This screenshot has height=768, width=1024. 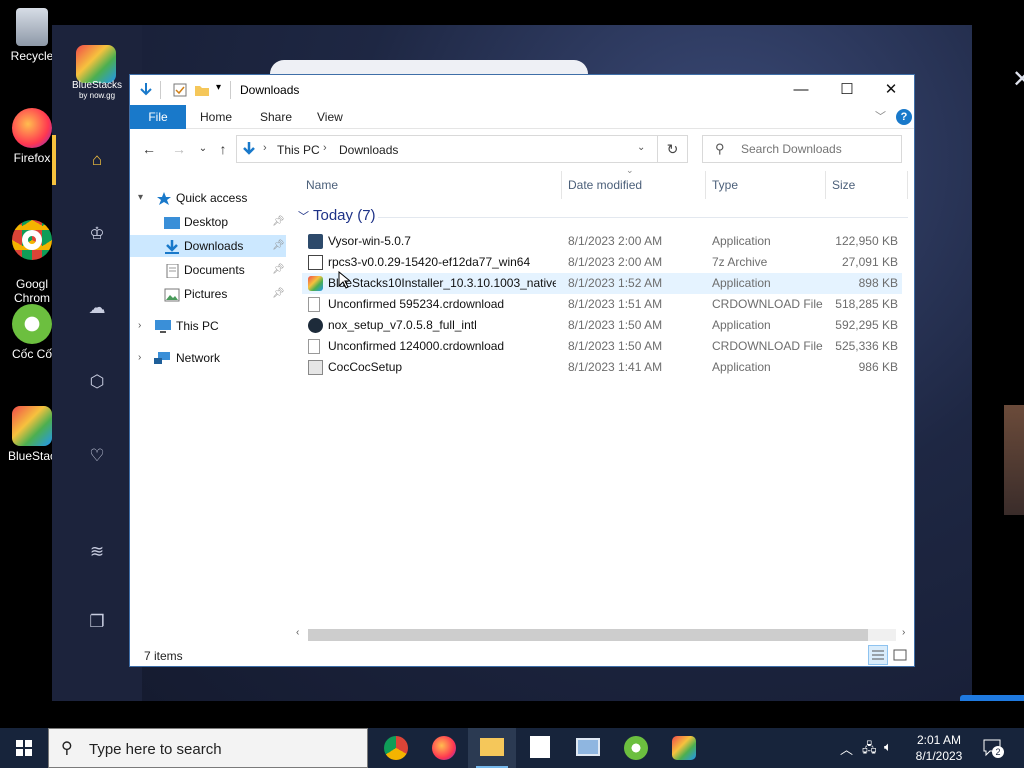 I want to click on taskbar-remote-app, so click(x=588, y=748).